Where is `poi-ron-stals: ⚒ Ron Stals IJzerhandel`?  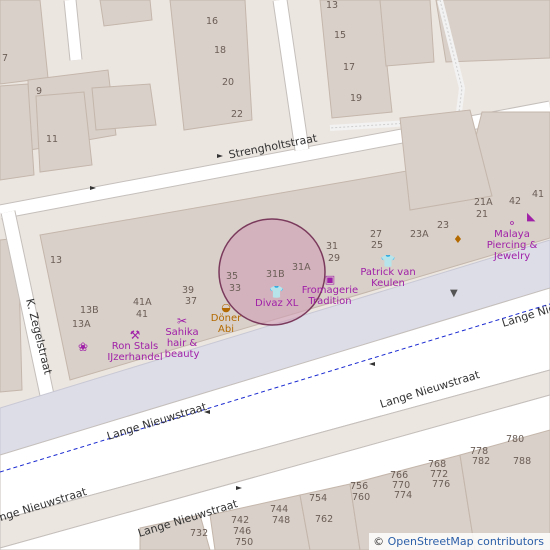 poi-ron-stals: ⚒ Ron Stals IJzerhandel is located at coordinates (135, 345).